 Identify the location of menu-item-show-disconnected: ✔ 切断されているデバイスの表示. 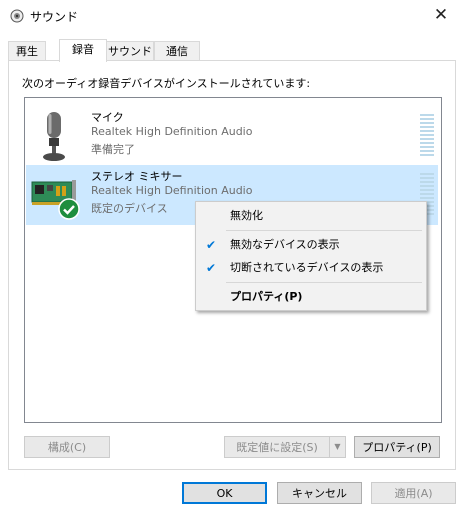
(311, 268).